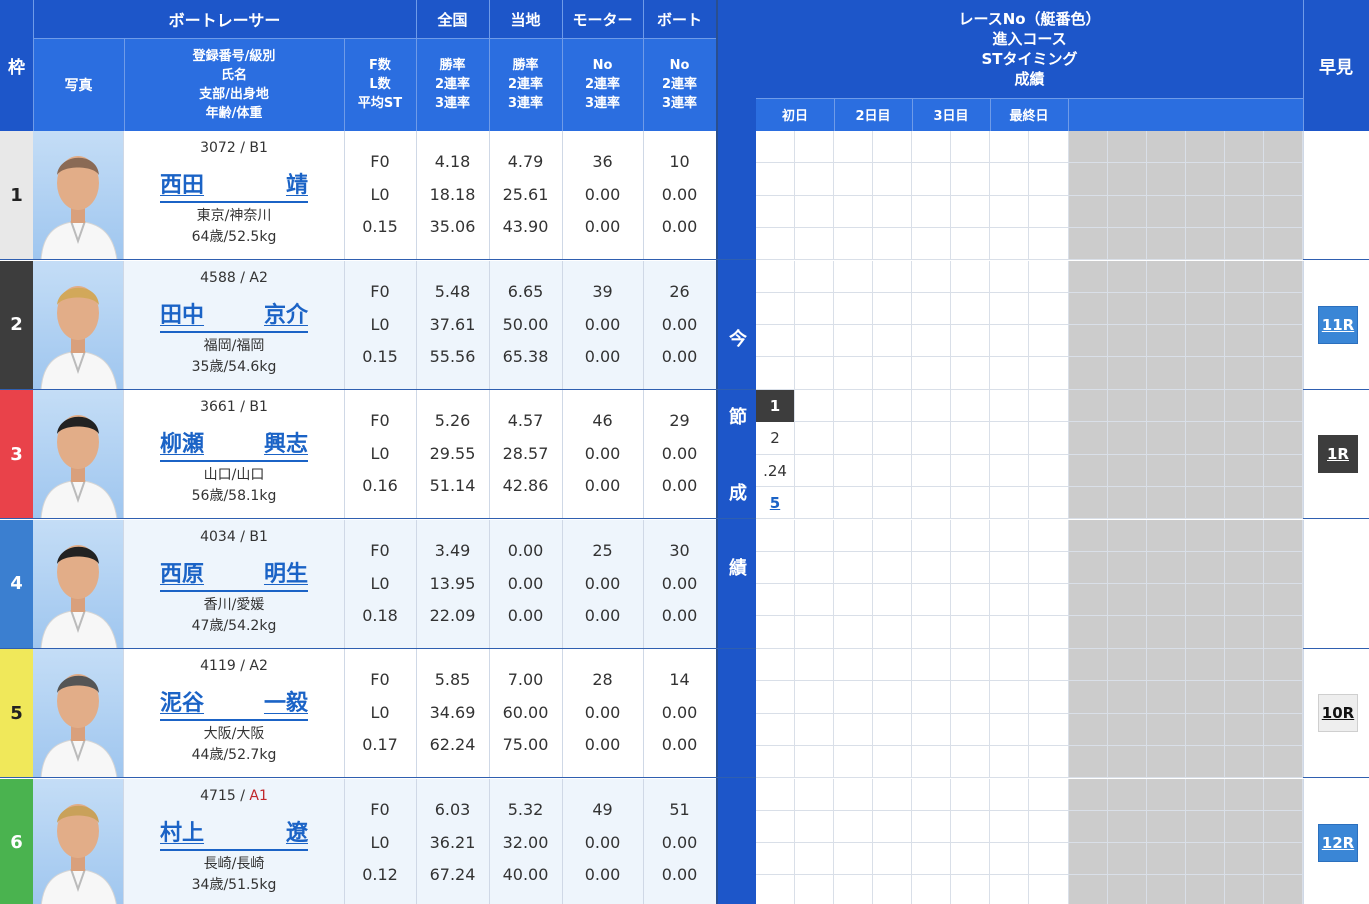  I want to click on l-count: L0, so click(380, 583).